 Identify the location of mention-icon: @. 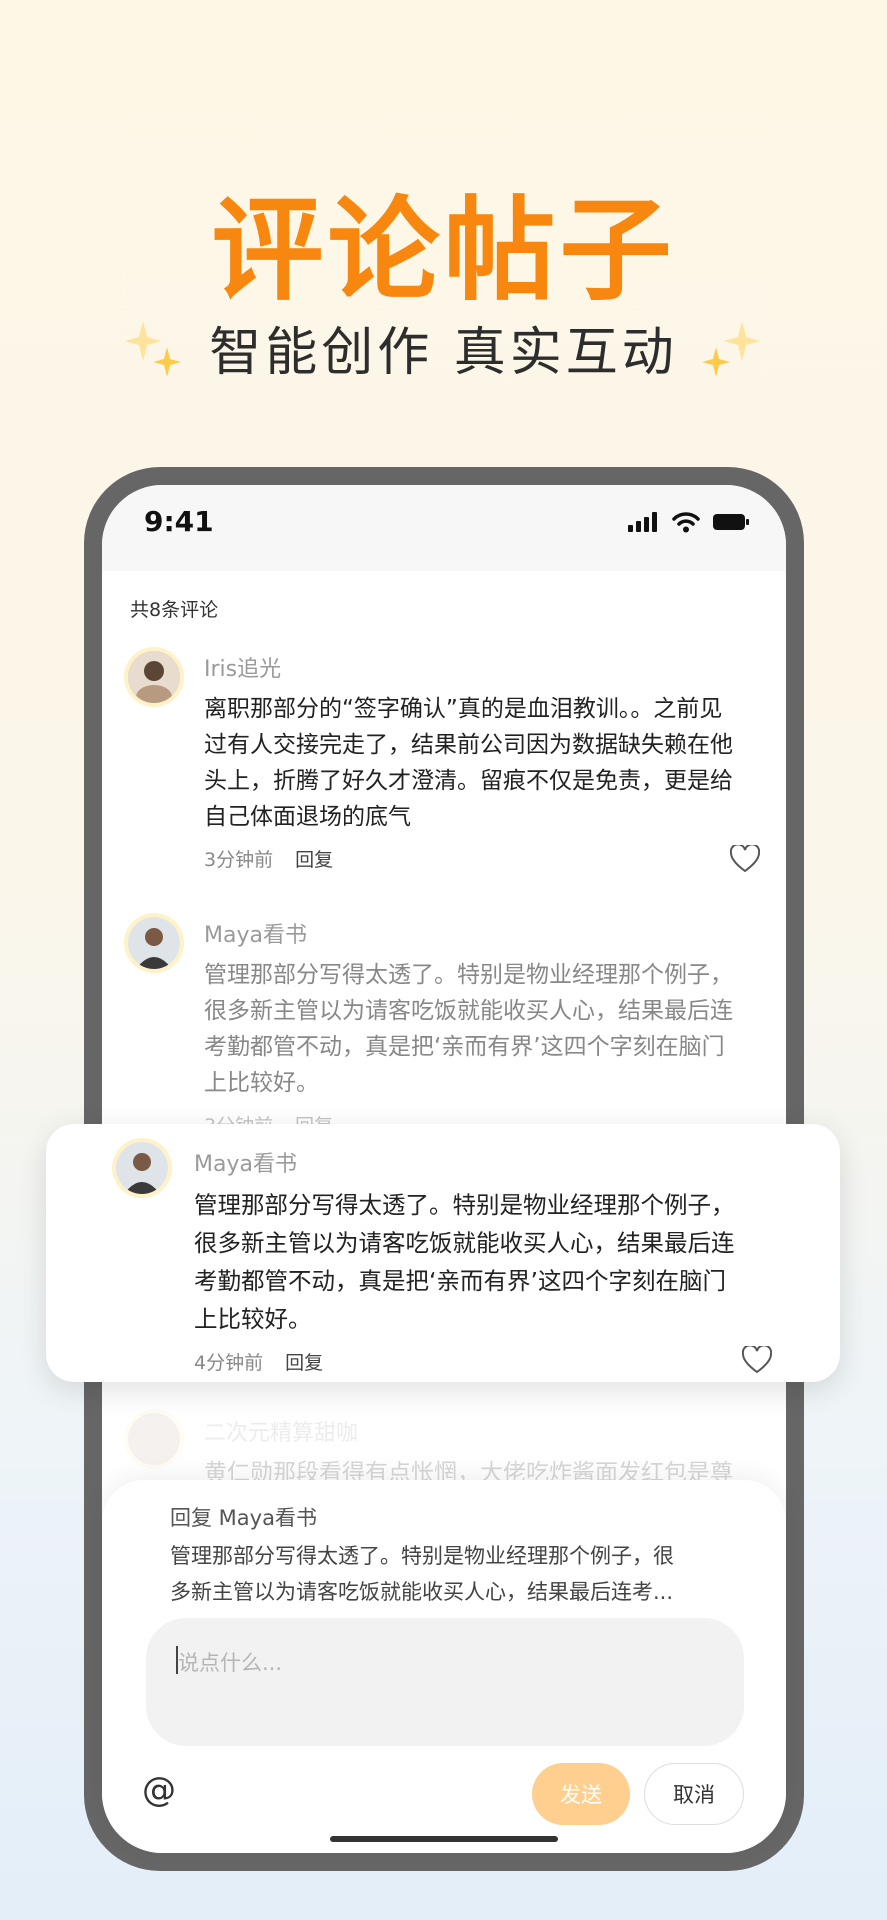
(159, 1790).